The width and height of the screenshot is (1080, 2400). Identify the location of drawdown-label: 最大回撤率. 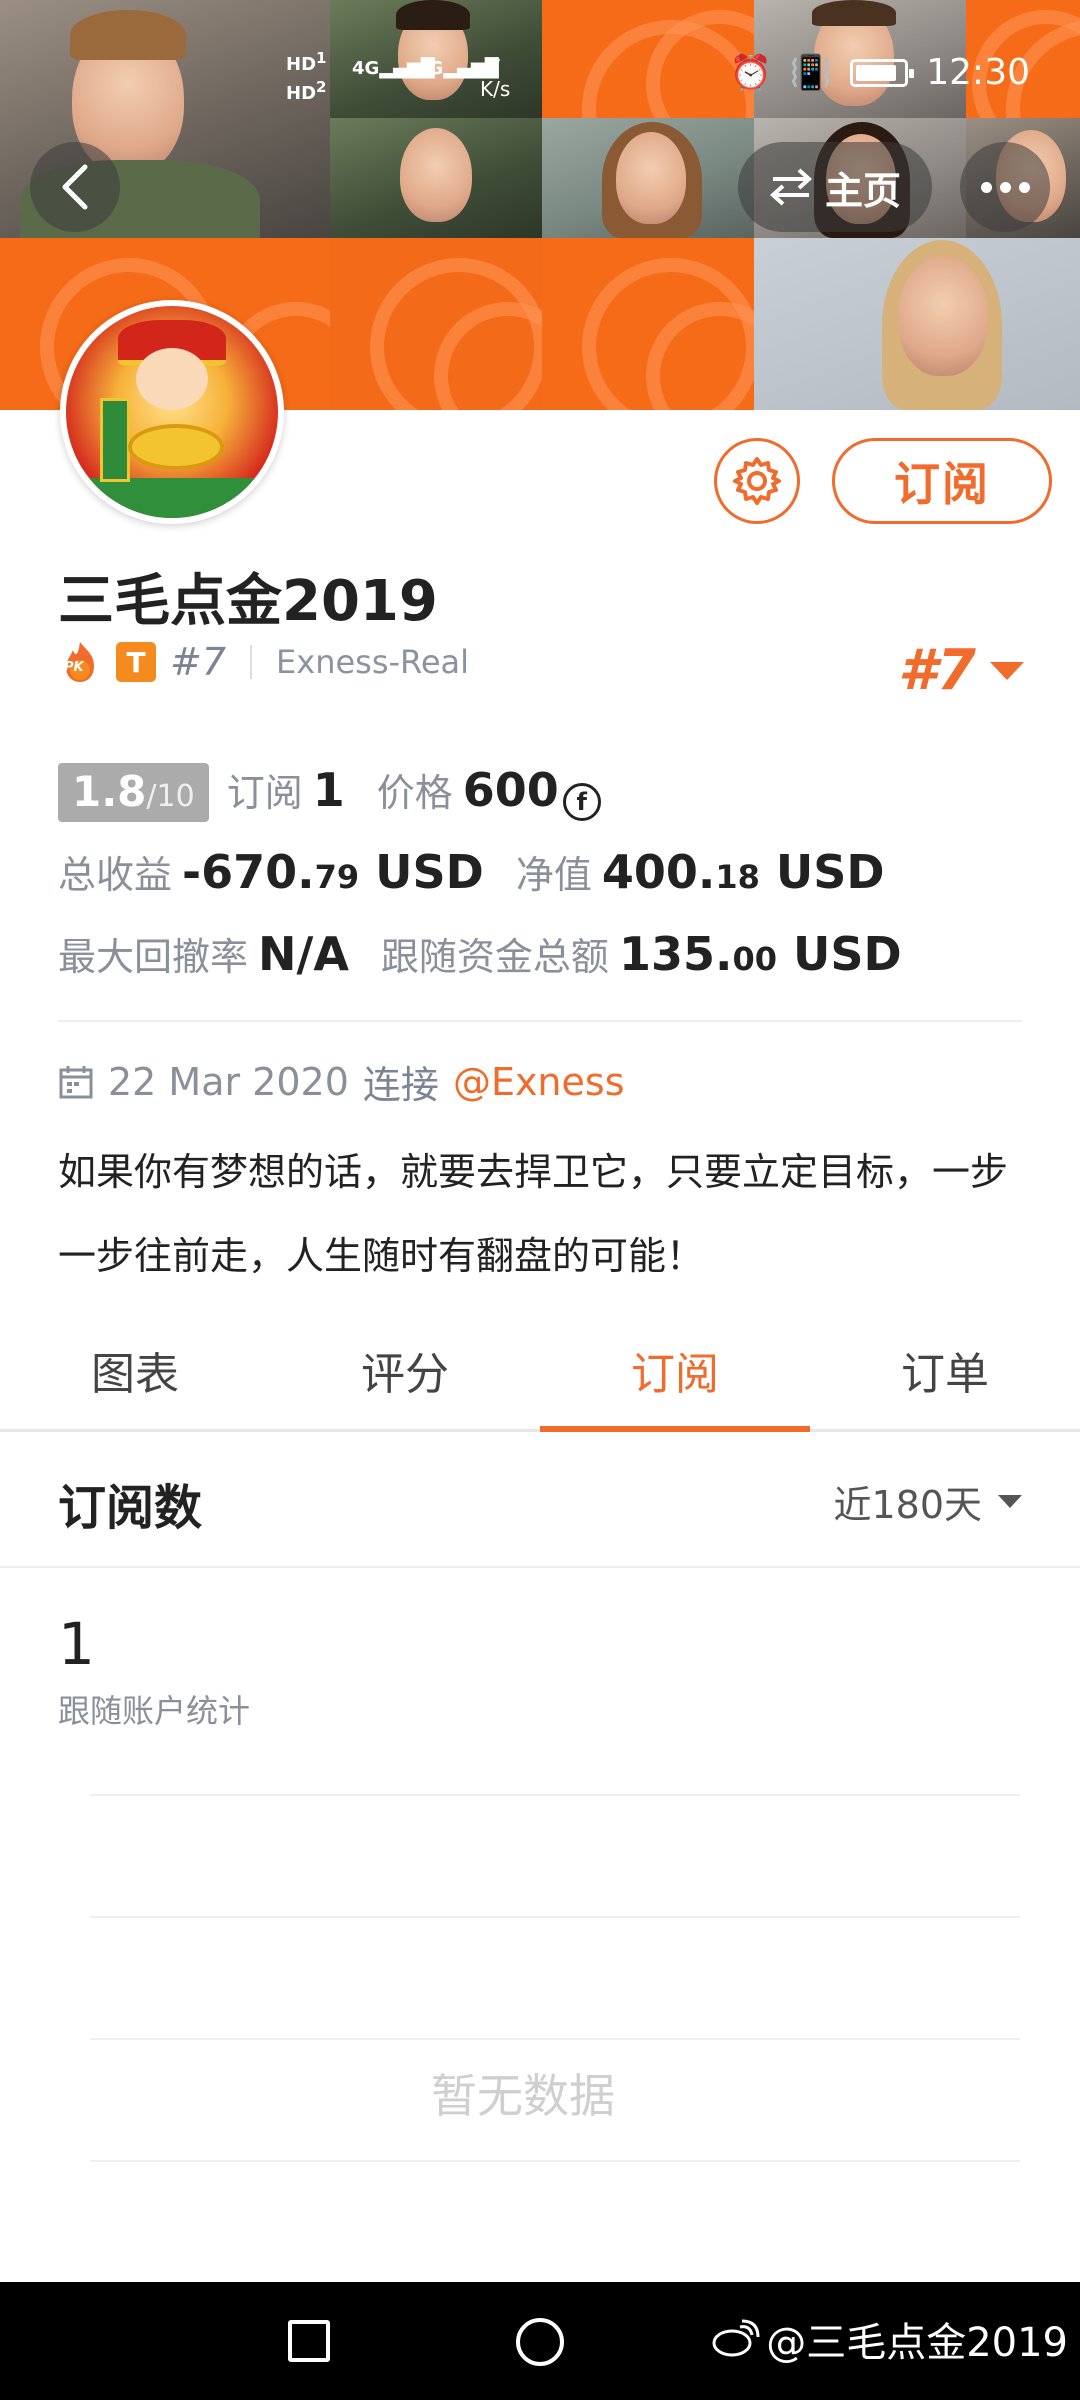
(153, 957).